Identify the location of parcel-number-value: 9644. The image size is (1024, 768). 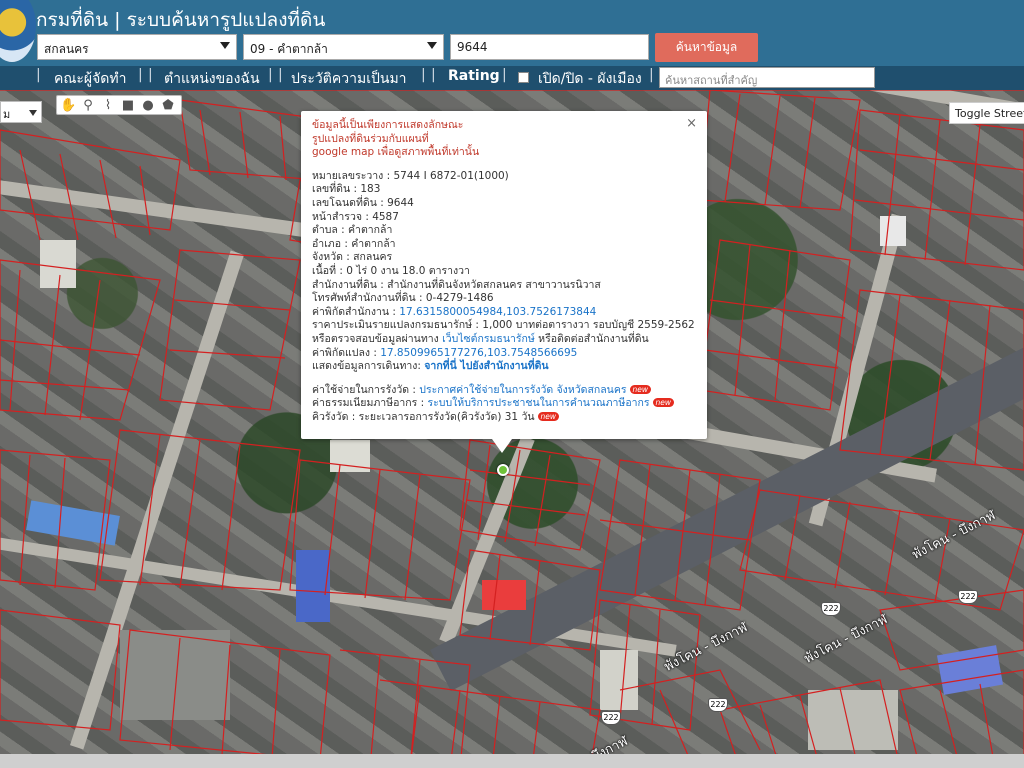
(472, 47).